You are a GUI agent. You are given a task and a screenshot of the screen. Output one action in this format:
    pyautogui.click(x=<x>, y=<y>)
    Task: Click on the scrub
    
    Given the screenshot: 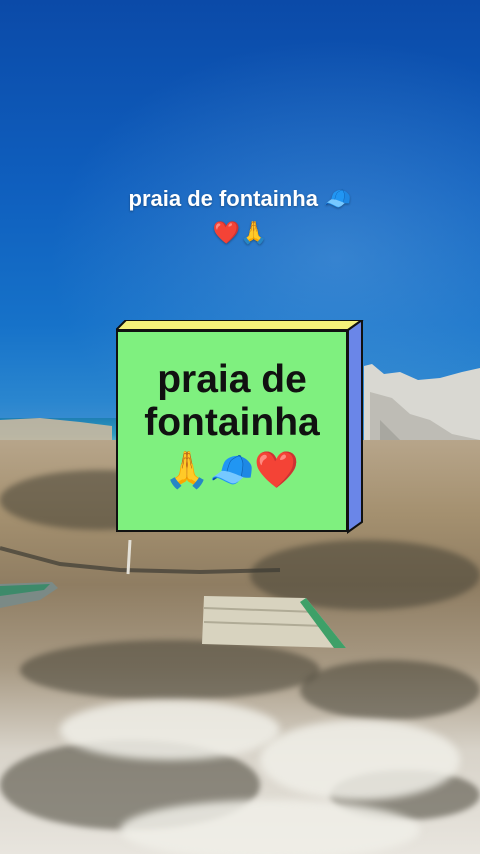 What is the action you would take?
    pyautogui.click(x=390, y=690)
    